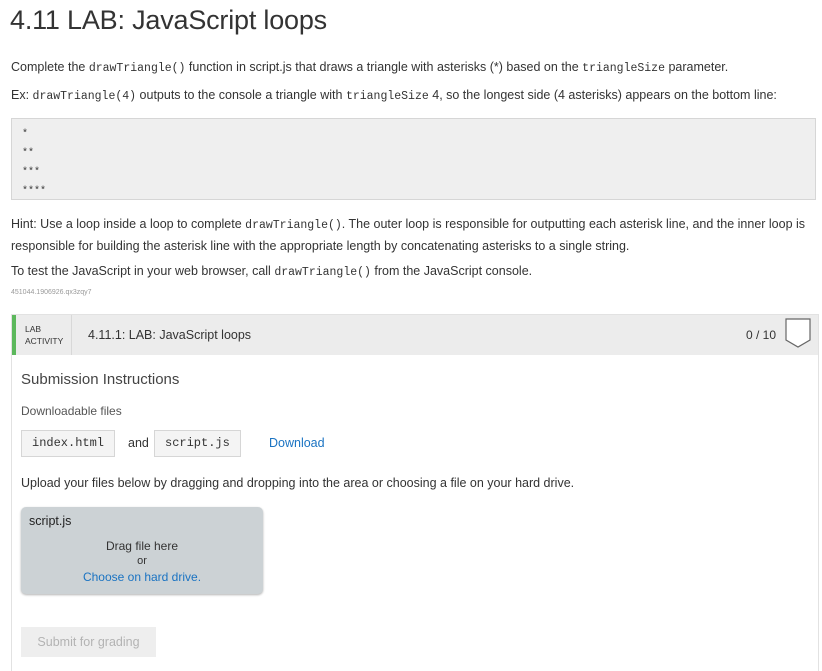 The height and width of the screenshot is (671, 822). I want to click on choose-file-link: Choose on hard drive., so click(142, 577).